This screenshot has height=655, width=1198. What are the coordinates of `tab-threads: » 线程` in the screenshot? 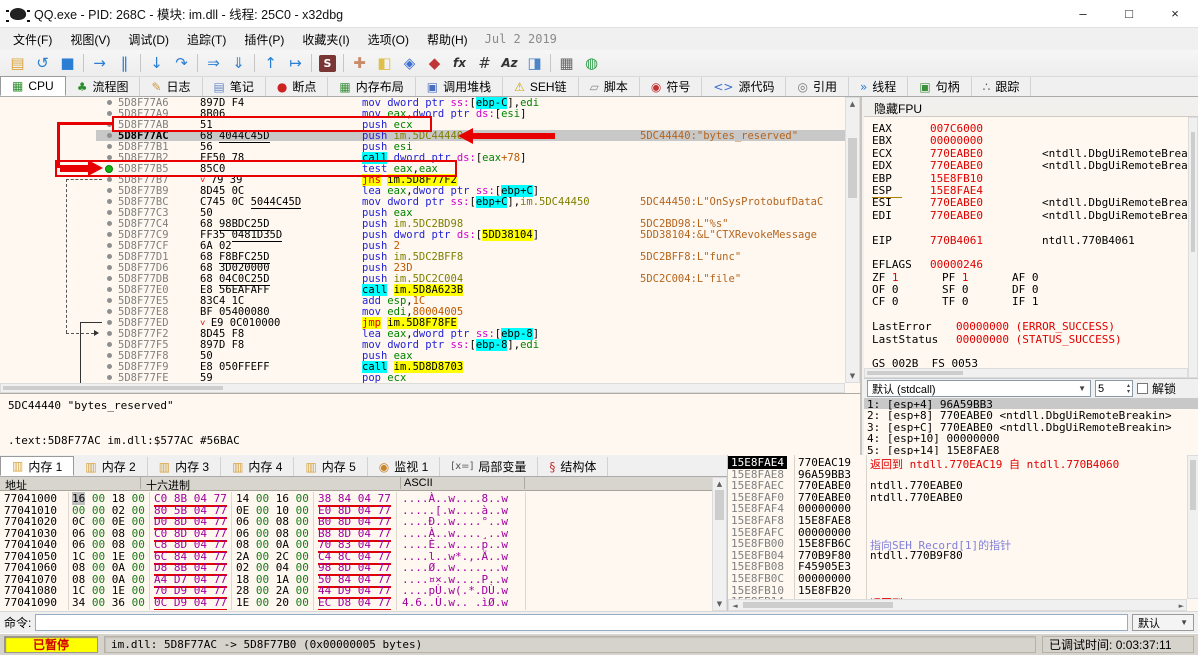 It's located at (879, 86).